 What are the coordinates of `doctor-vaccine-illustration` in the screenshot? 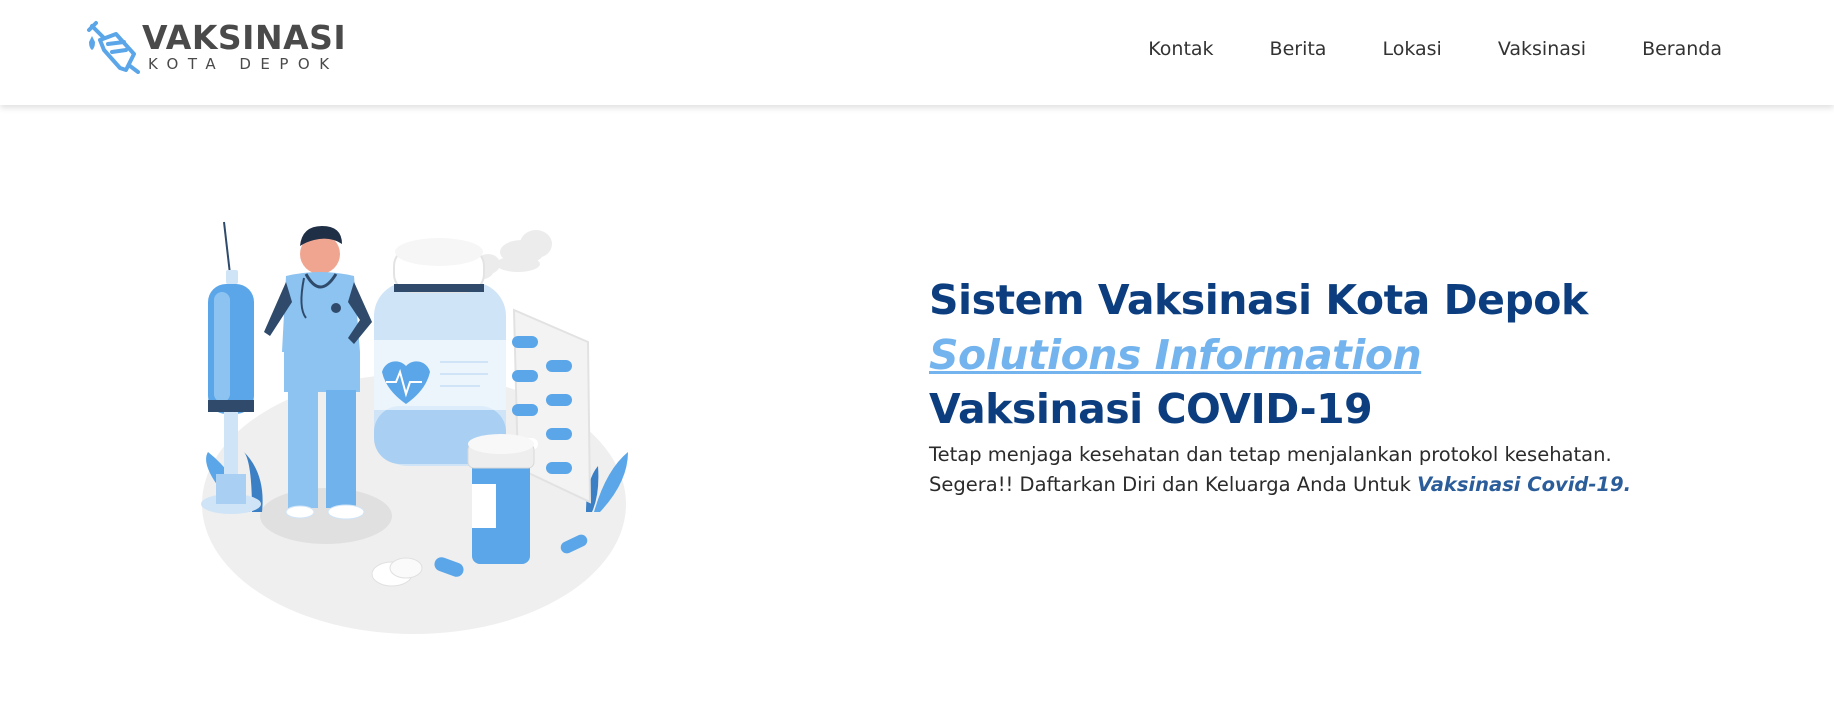 It's located at (416, 427).